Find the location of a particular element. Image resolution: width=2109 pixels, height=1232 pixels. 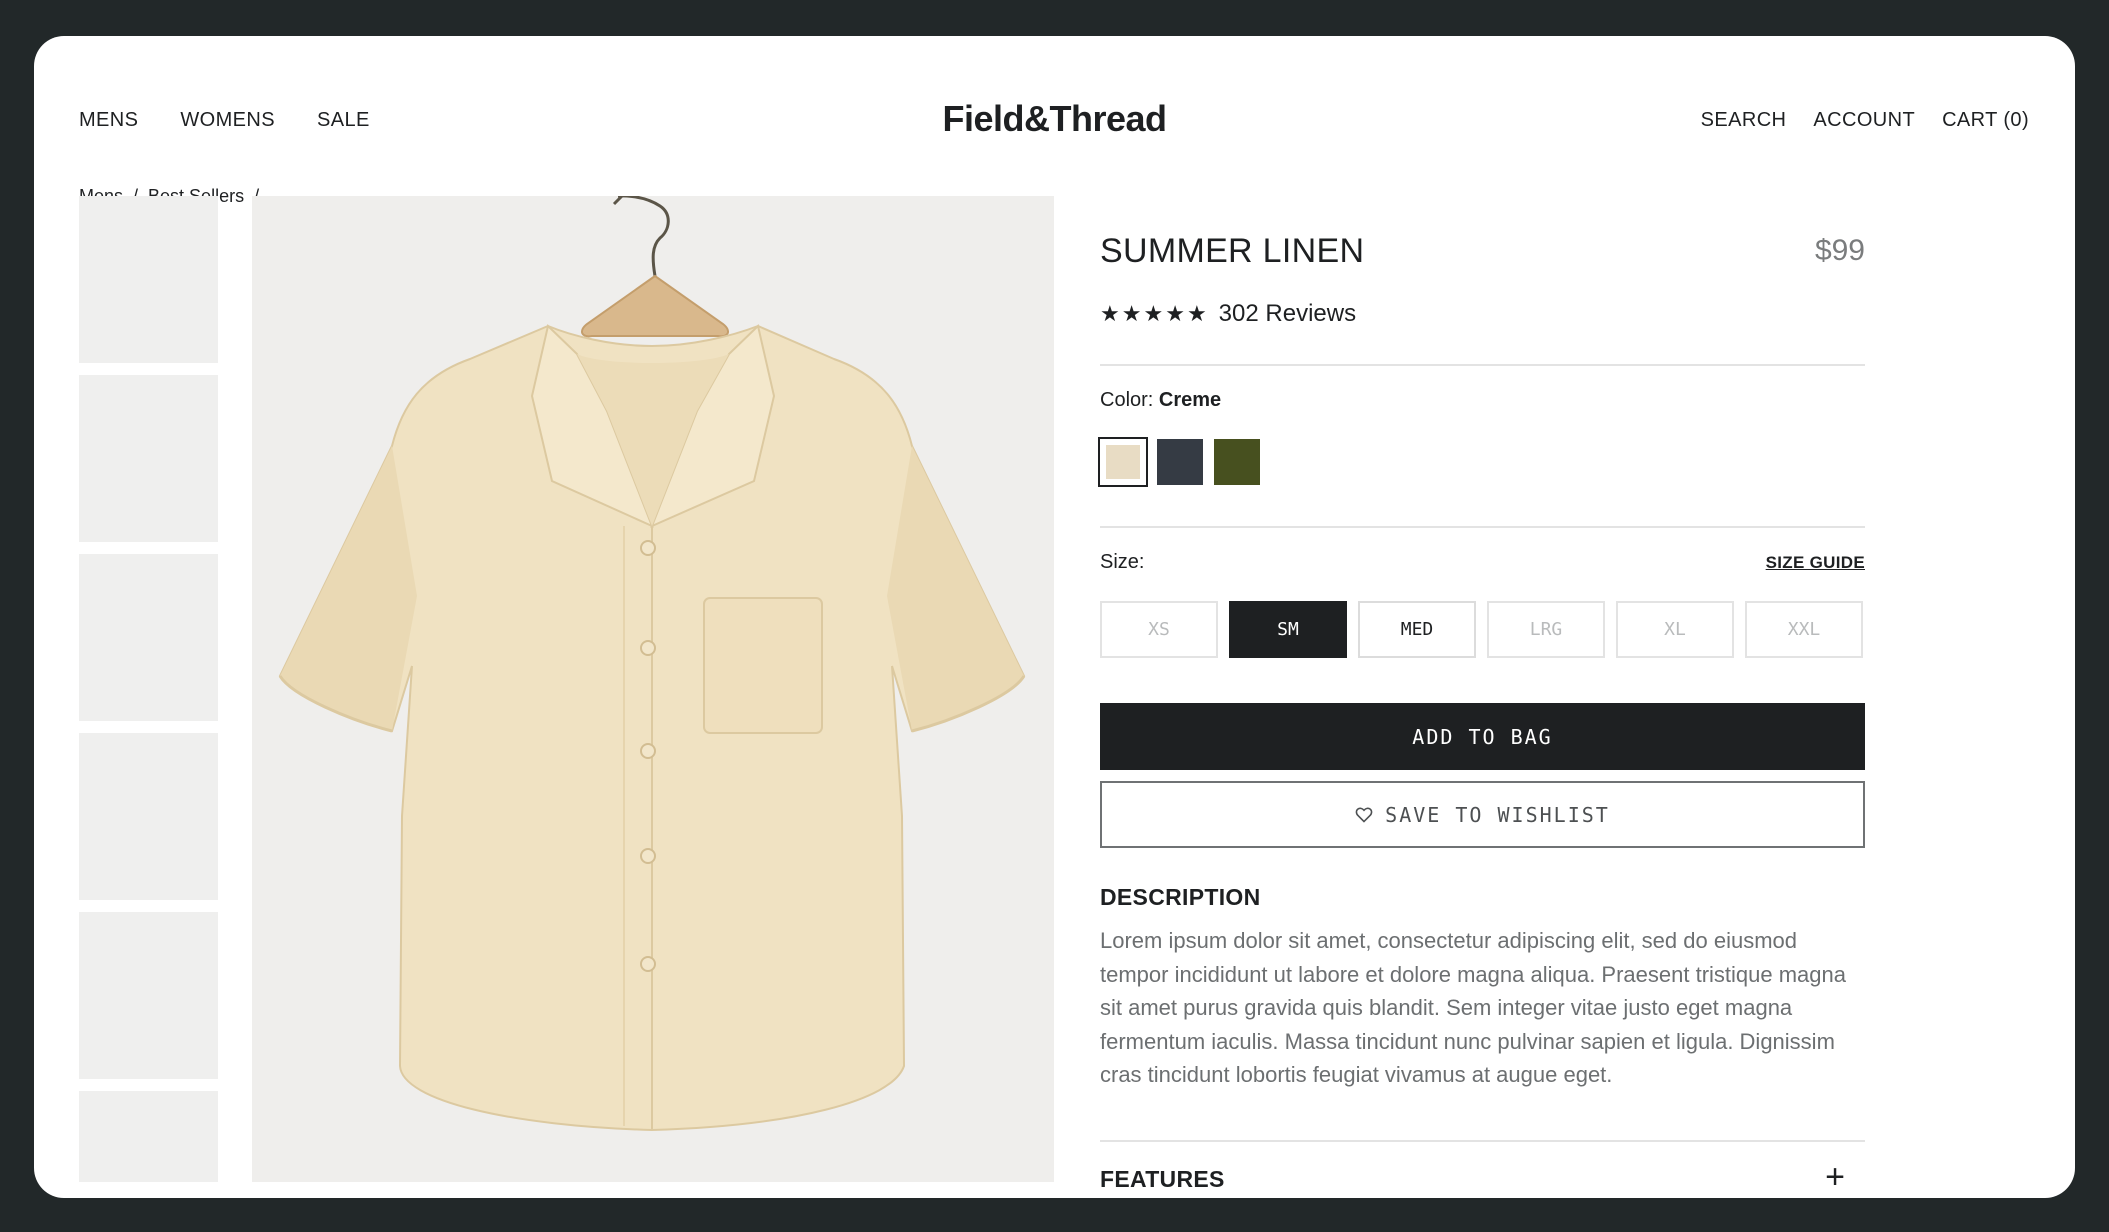

description-heading: DESCRIPTION is located at coordinates (1180, 897).